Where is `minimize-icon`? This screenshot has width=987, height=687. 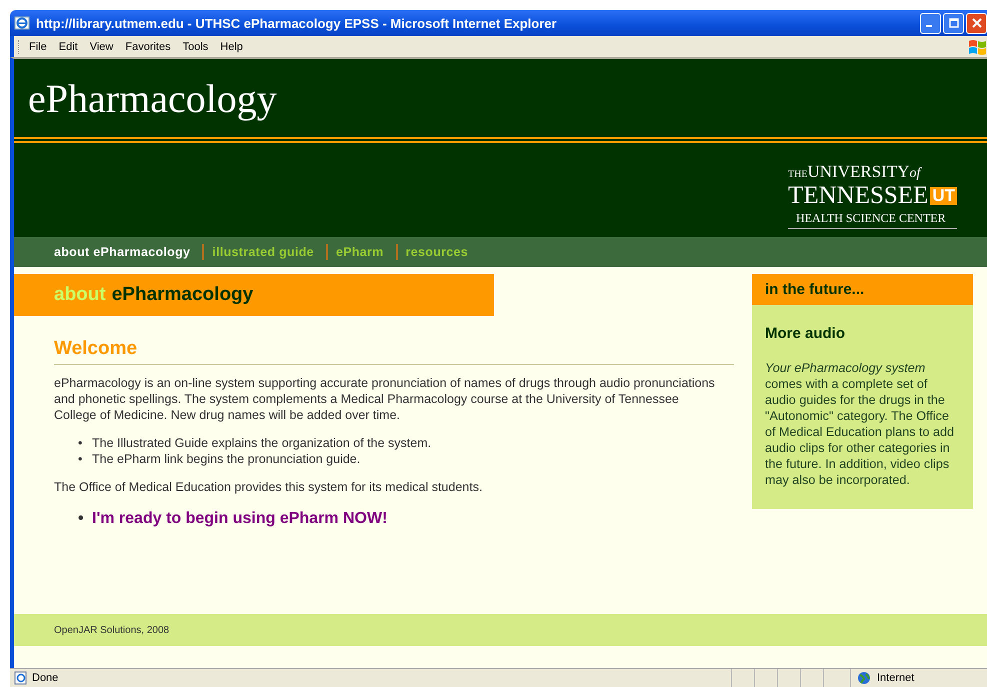 minimize-icon is located at coordinates (929, 26).